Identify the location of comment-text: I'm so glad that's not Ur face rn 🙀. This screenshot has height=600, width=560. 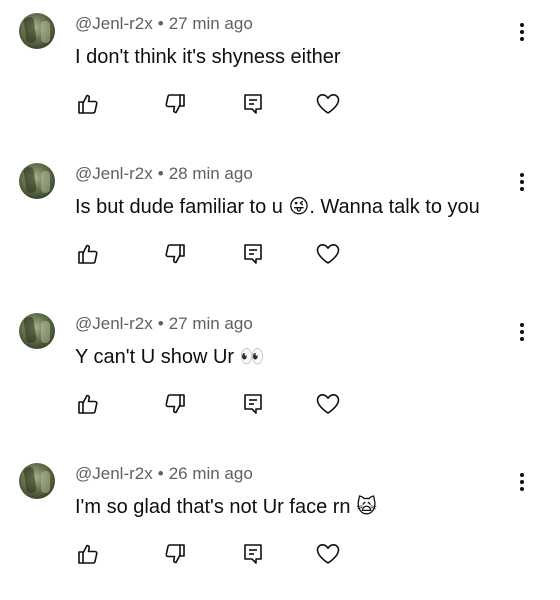
(226, 506).